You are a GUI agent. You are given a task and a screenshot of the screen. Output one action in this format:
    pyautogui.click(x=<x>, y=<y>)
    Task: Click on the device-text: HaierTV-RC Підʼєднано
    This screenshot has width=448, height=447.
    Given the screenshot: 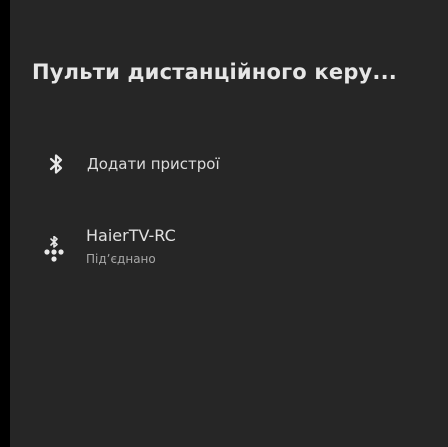 What is the action you would take?
    pyautogui.click(x=131, y=247)
    